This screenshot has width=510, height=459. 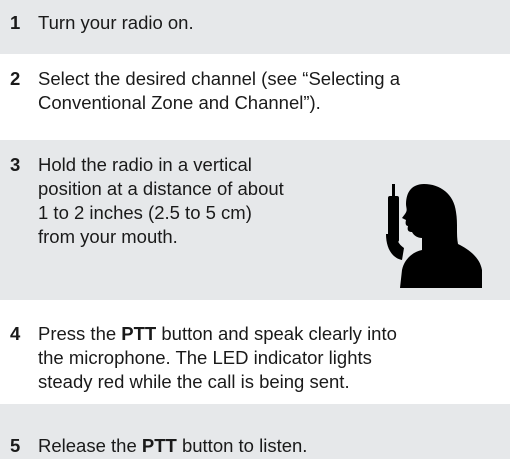 I want to click on step-line: 1 to 2 inches (2.5 to 5 cm), so click(x=145, y=212).